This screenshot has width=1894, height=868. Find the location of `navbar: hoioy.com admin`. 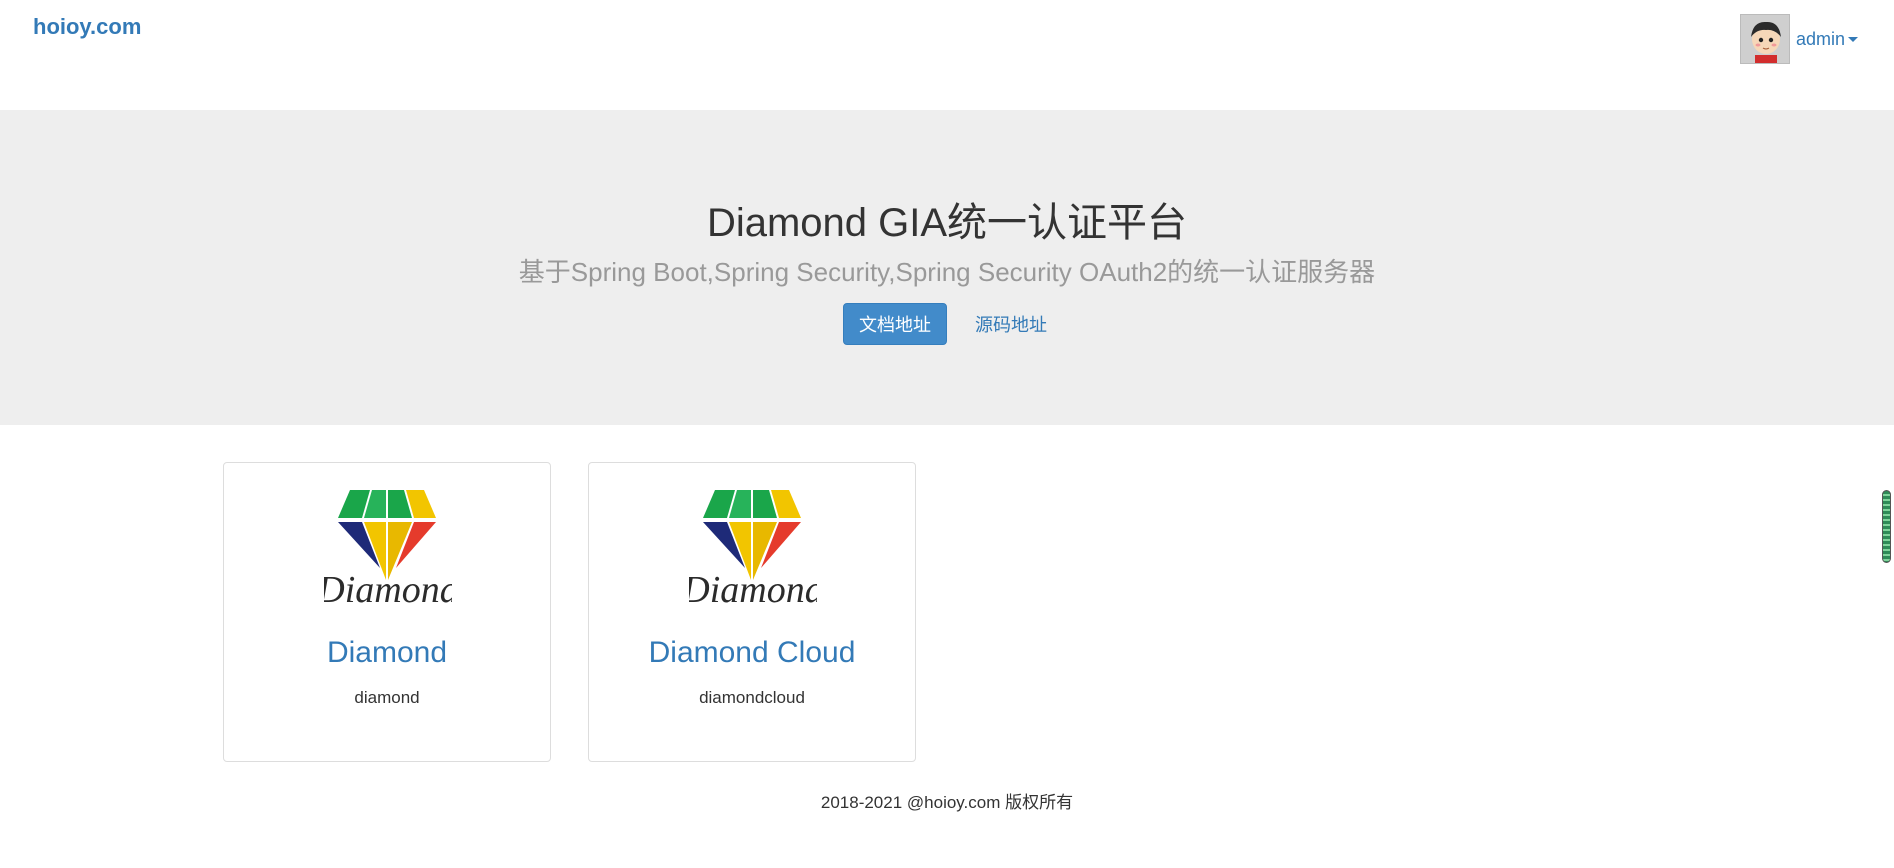

navbar: hoioy.com admin is located at coordinates (947, 55).